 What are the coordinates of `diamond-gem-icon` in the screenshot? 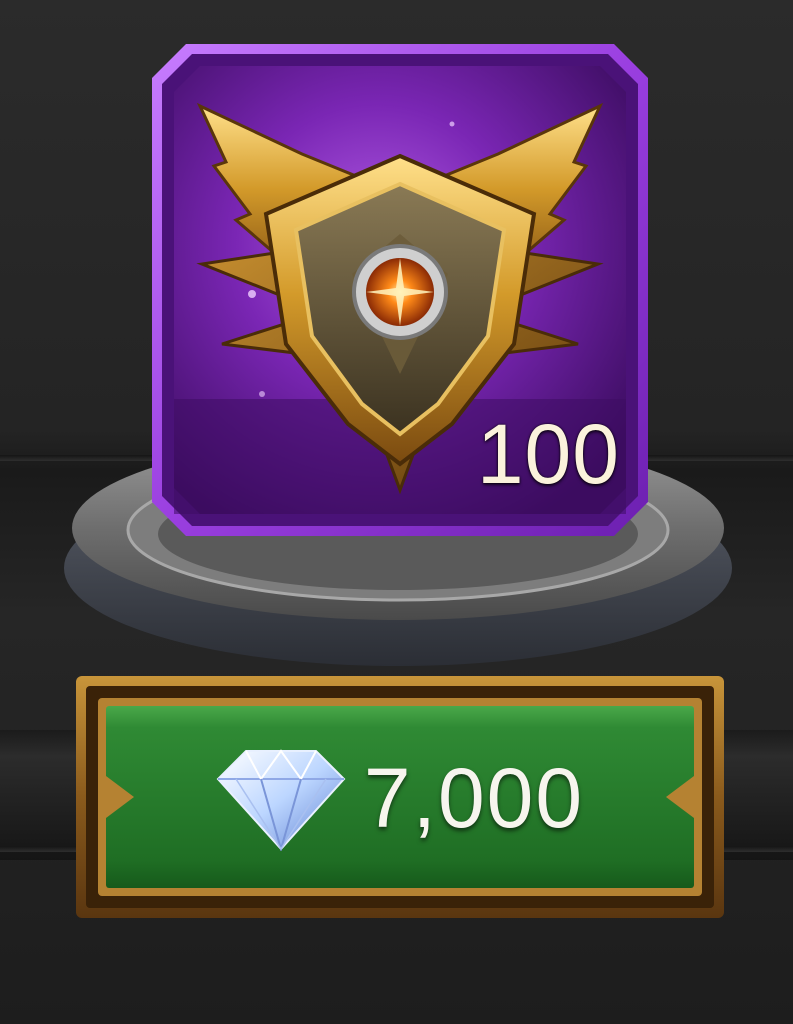 It's located at (281, 800).